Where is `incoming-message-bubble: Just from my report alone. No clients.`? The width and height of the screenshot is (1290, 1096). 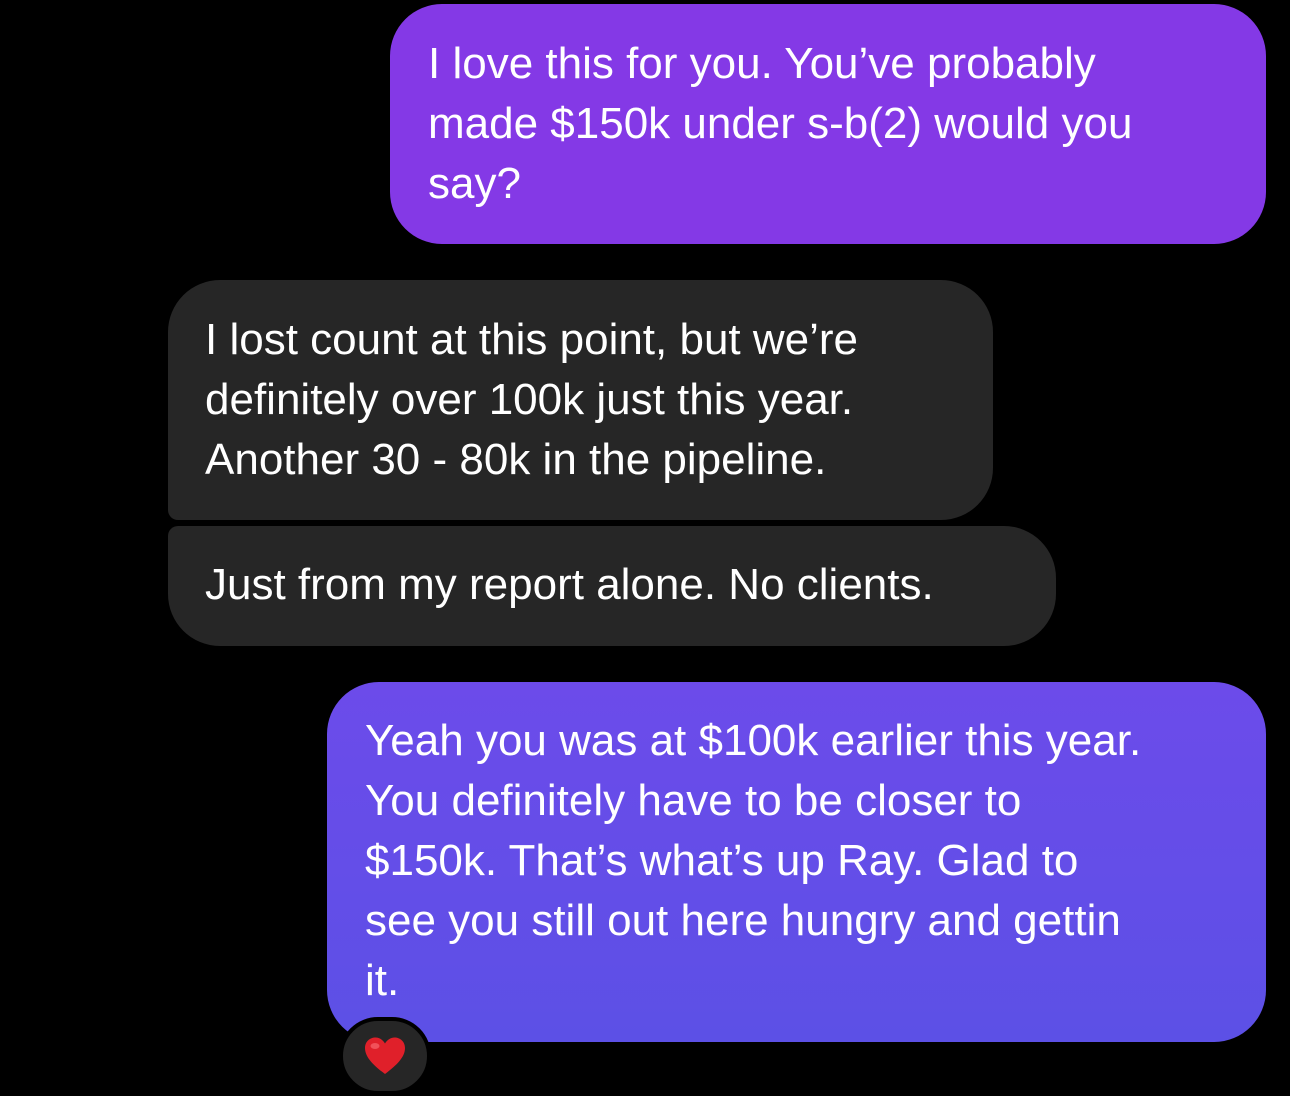 incoming-message-bubble: Just from my report alone. No clients. is located at coordinates (612, 586).